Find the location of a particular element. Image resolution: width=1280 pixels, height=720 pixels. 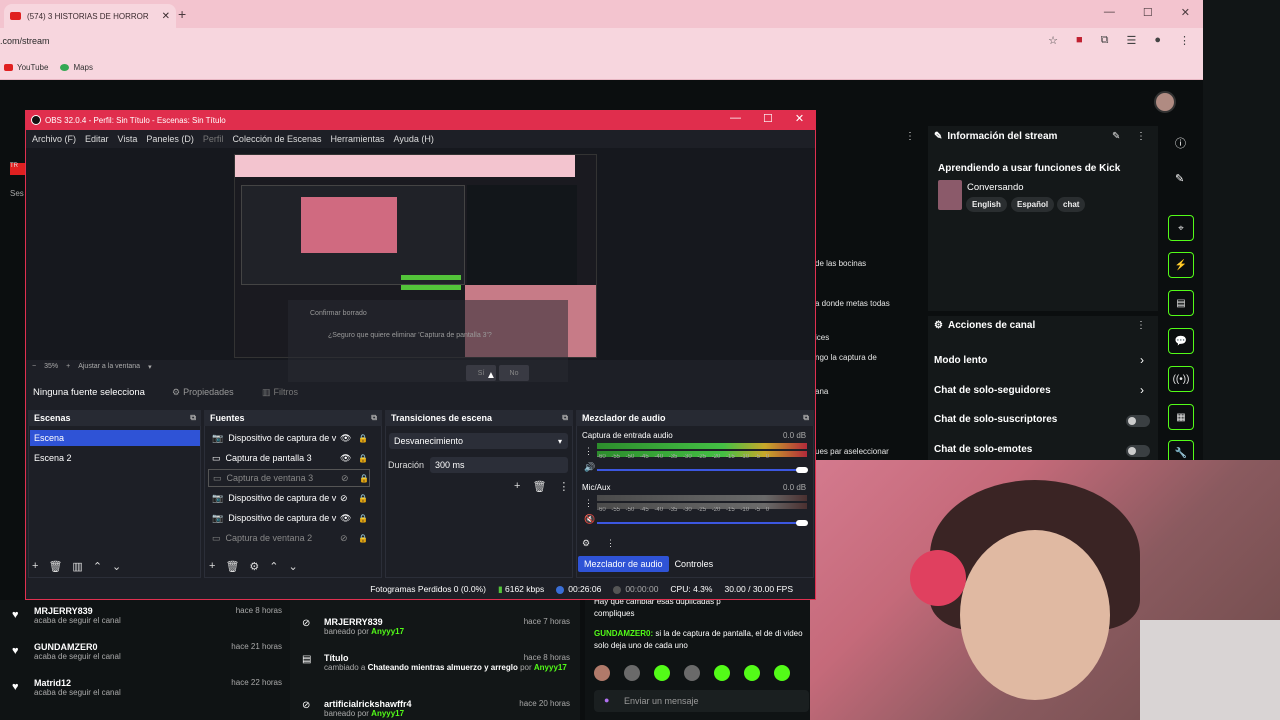

menu-paneles: Paneles (D) is located at coordinates (170, 139).